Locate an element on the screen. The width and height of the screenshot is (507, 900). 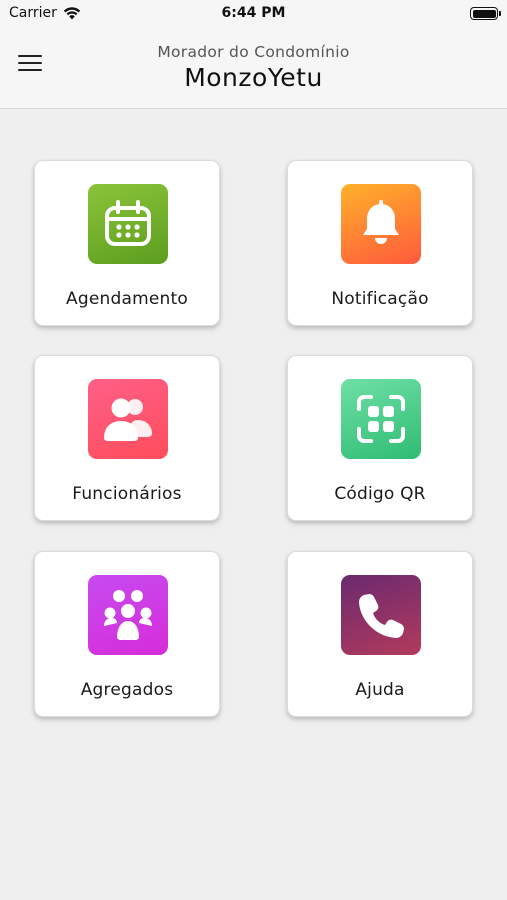
menu-card-notificacao: Notificação is located at coordinates (380, 243).